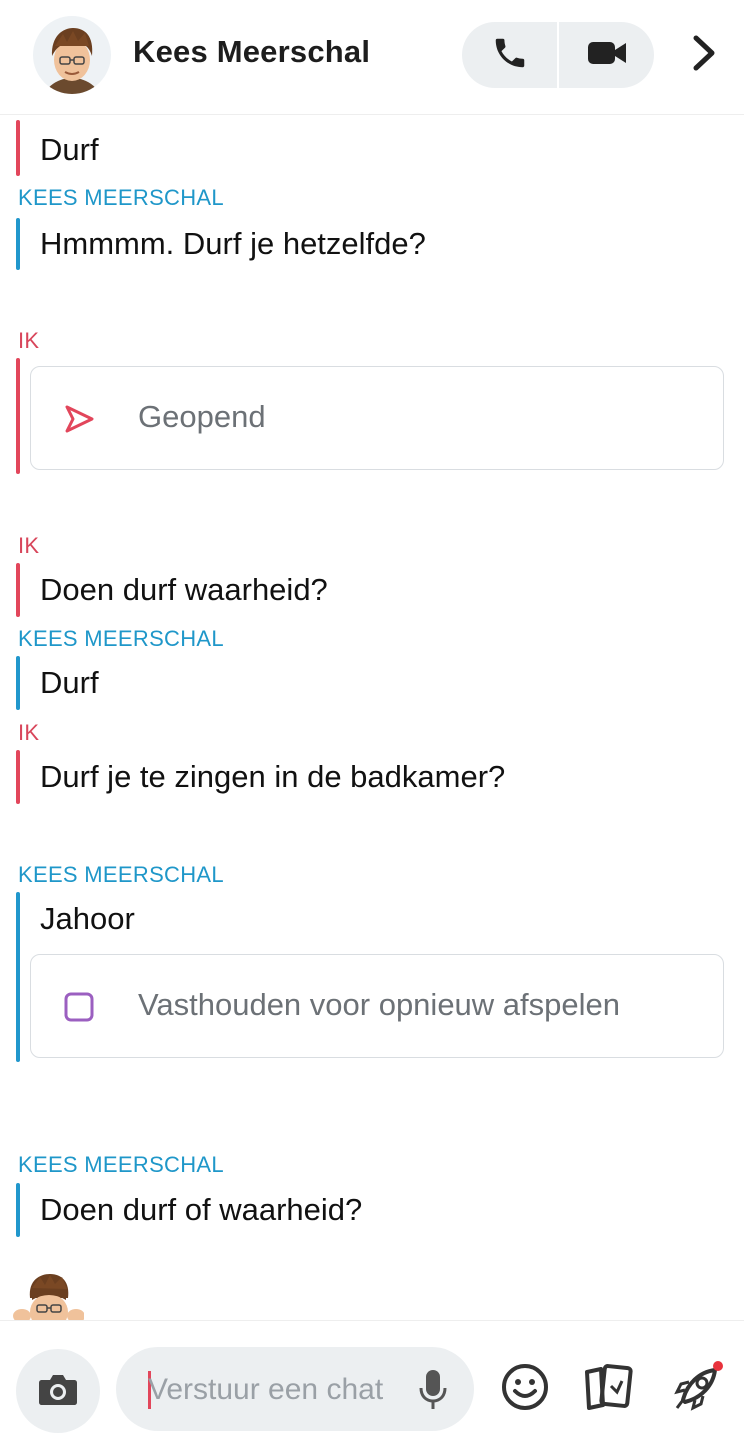 The height and width of the screenshot is (1449, 744). I want to click on cards-icon, so click(608, 1389).